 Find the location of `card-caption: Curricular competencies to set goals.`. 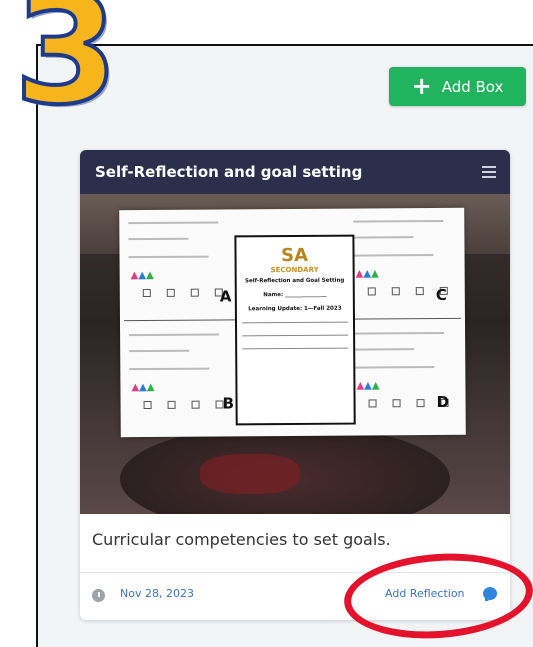

card-caption: Curricular competencies to set goals. is located at coordinates (241, 539).